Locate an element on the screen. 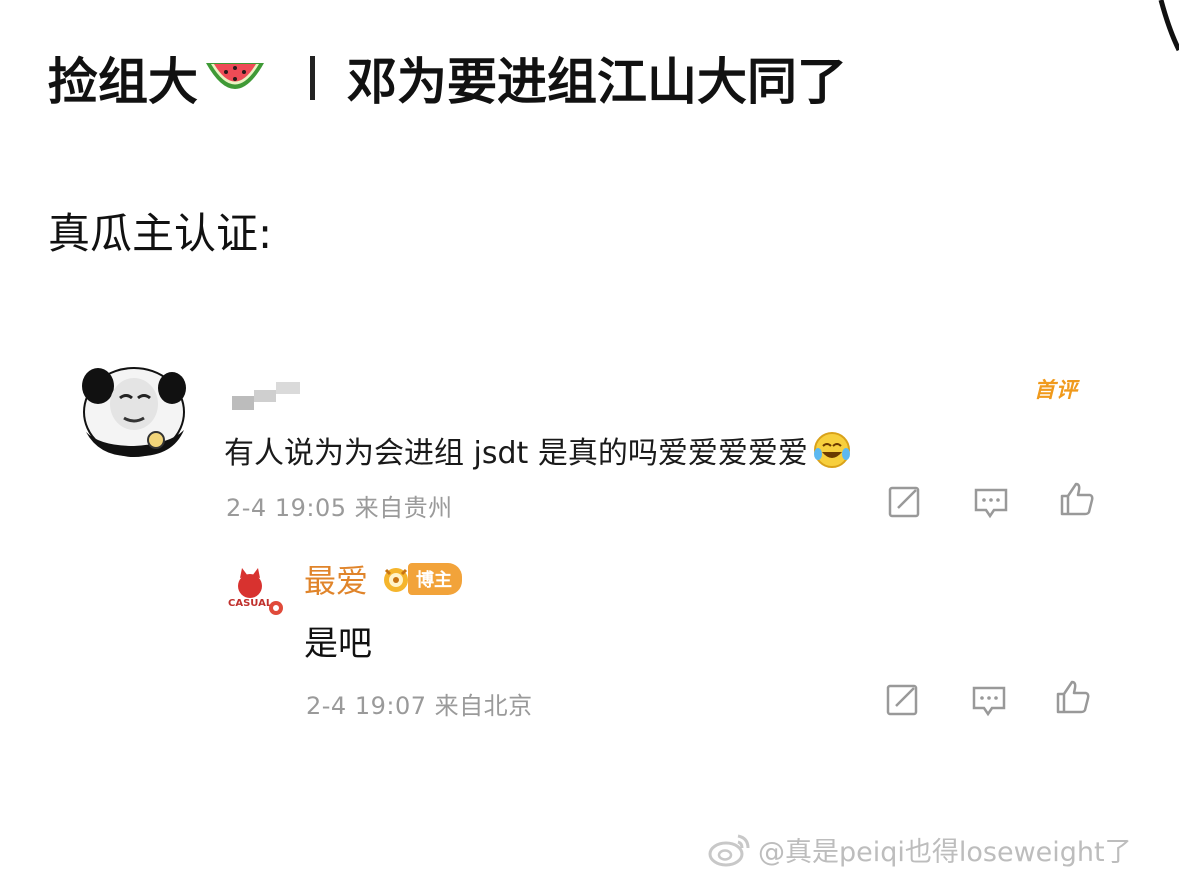 The height and width of the screenshot is (882, 1179). author-badge: 博主 is located at coordinates (421, 579).